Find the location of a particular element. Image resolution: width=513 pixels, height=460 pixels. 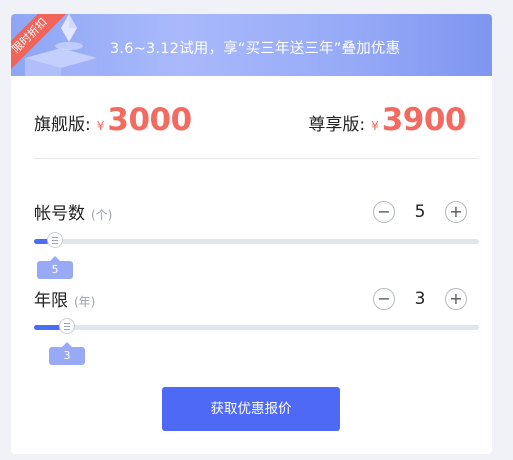

flagship-label: 旗舰版: is located at coordinates (62, 125).